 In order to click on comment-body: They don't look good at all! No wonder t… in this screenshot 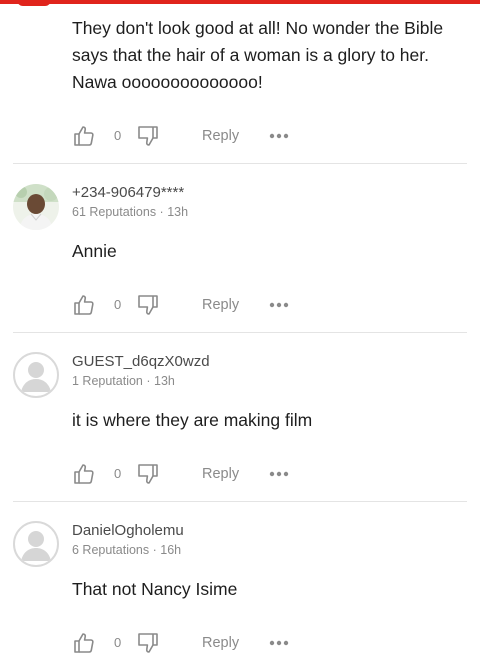, I will do `click(258, 55)`.